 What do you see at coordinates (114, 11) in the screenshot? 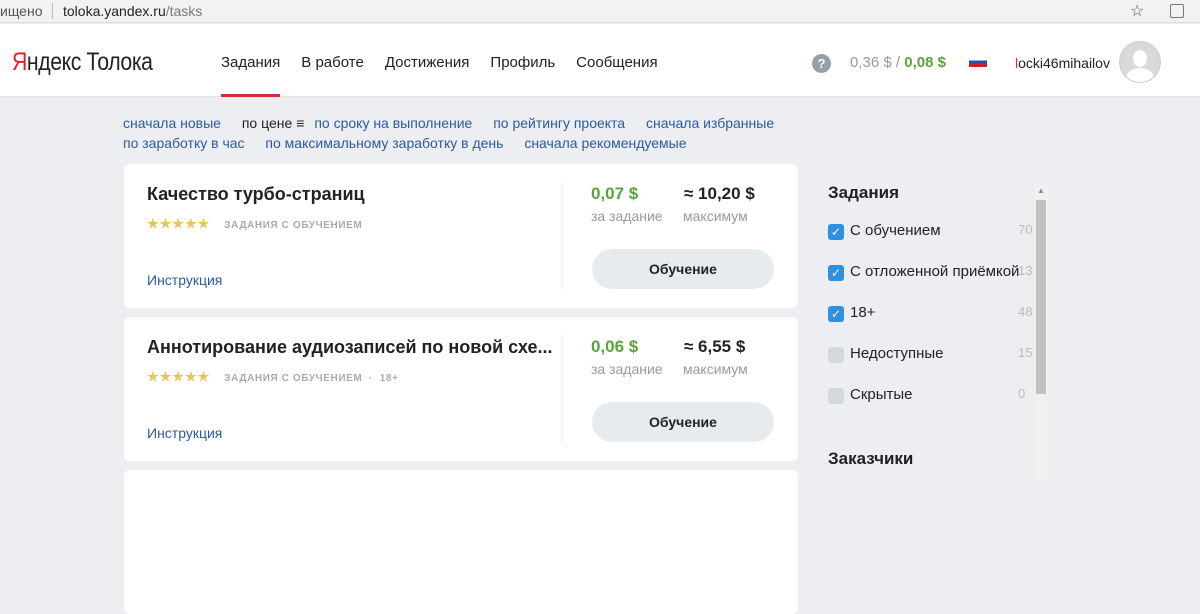
I see `url-host: toloka.yandex.ru` at bounding box center [114, 11].